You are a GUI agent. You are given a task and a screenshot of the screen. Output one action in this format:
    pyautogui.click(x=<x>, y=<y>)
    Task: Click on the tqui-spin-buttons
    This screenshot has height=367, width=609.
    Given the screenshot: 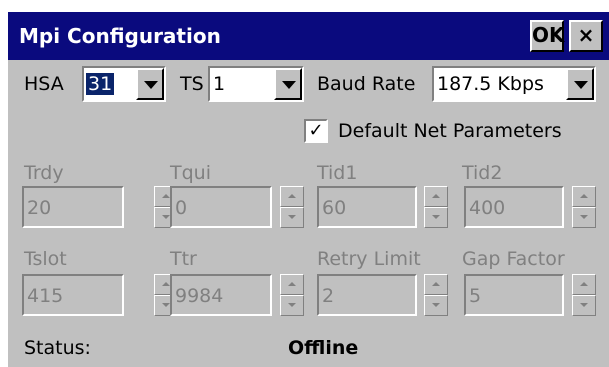 What is the action you would take?
    pyautogui.click(x=292, y=207)
    